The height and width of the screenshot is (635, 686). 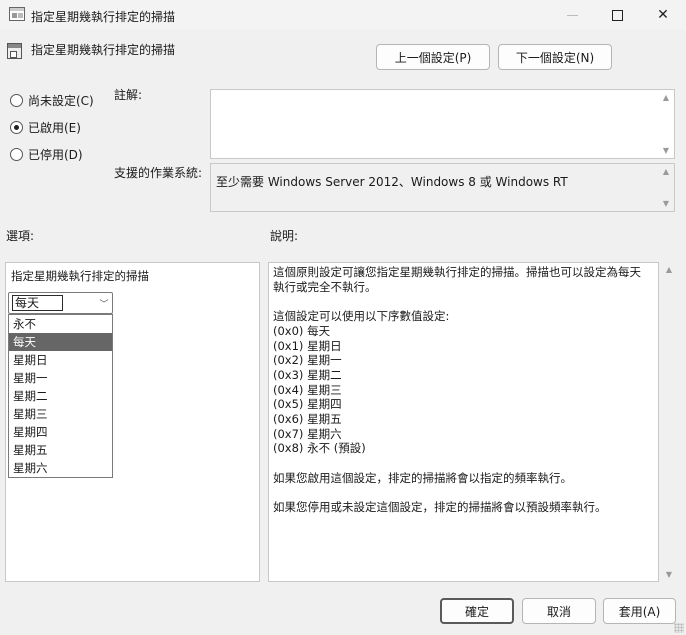 I want to click on option-field-label: 指定星期幾執行排定的掃描, so click(x=80, y=276).